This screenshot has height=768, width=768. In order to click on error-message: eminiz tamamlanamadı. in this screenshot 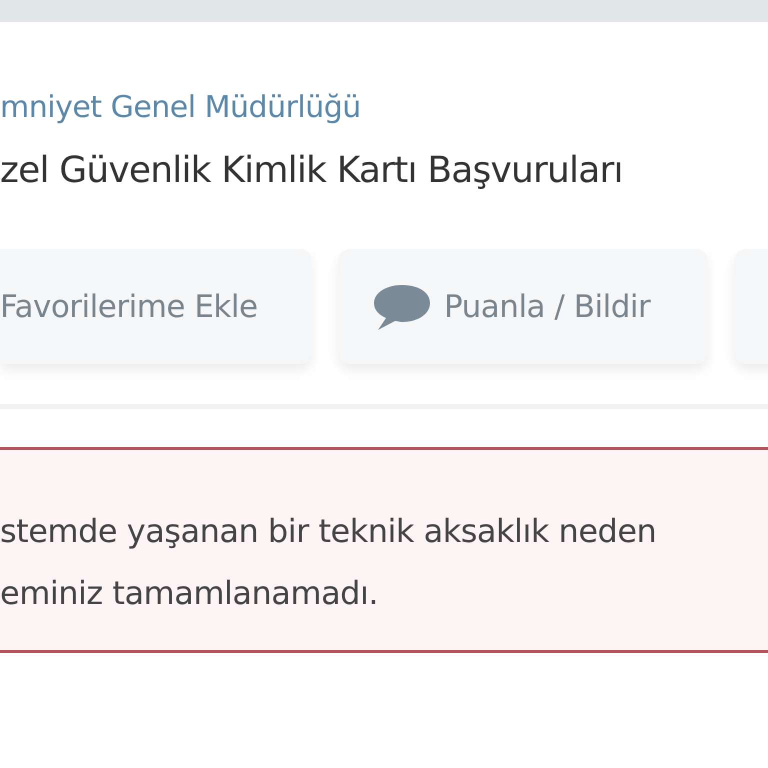, I will do `click(190, 593)`.